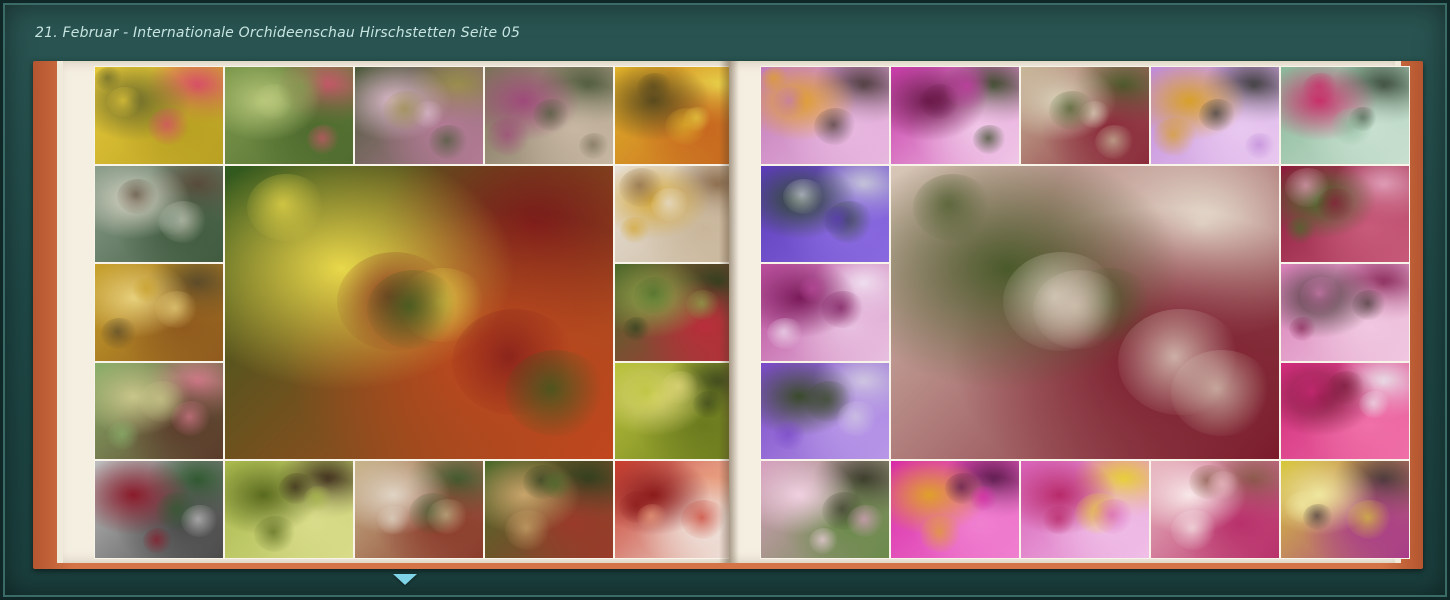 The width and height of the screenshot is (1450, 600). I want to click on photo-greenhouse-fountain, so click(159, 213).